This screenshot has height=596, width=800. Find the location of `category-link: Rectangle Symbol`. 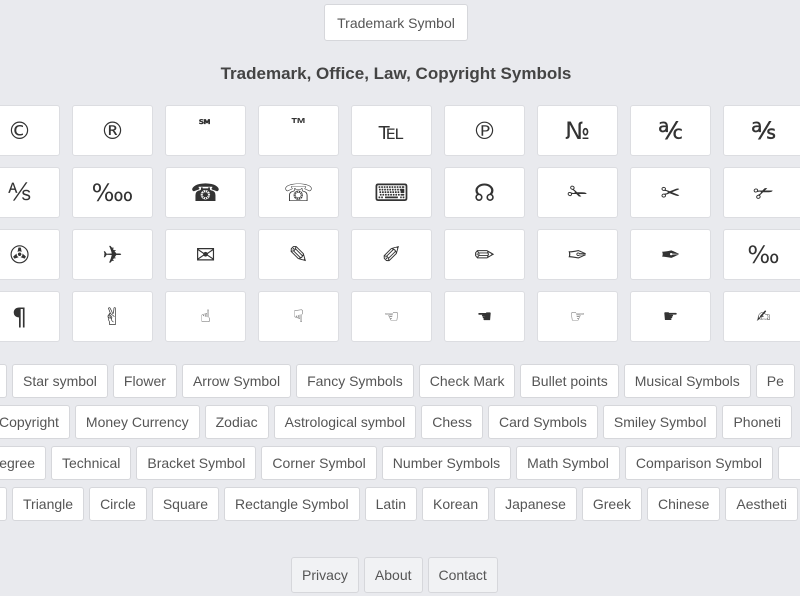

category-link: Rectangle Symbol is located at coordinates (292, 504).